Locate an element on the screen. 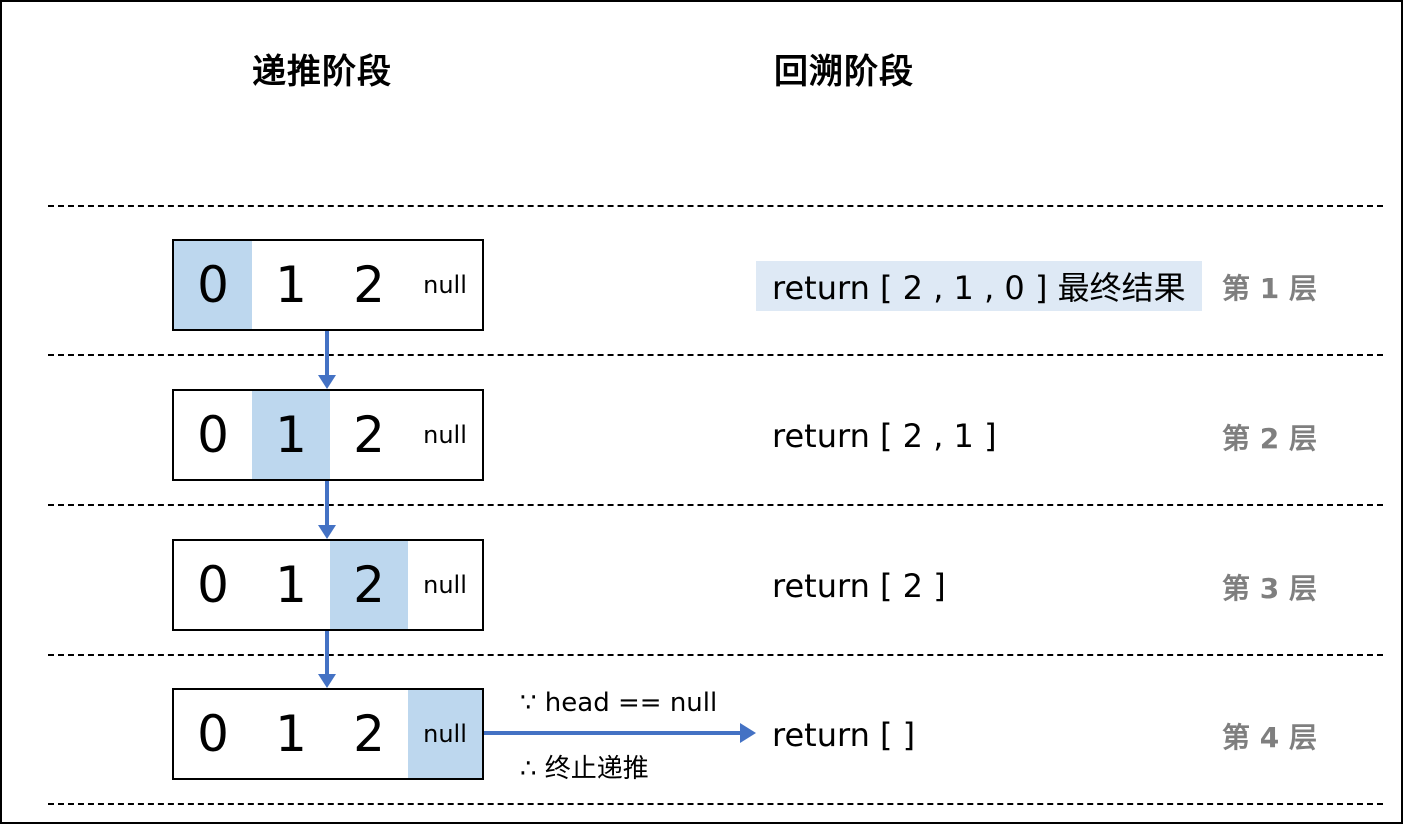  level-row-3: 0 1 2 null return [ 2 ] 第 3 层 is located at coordinates (701, 585).